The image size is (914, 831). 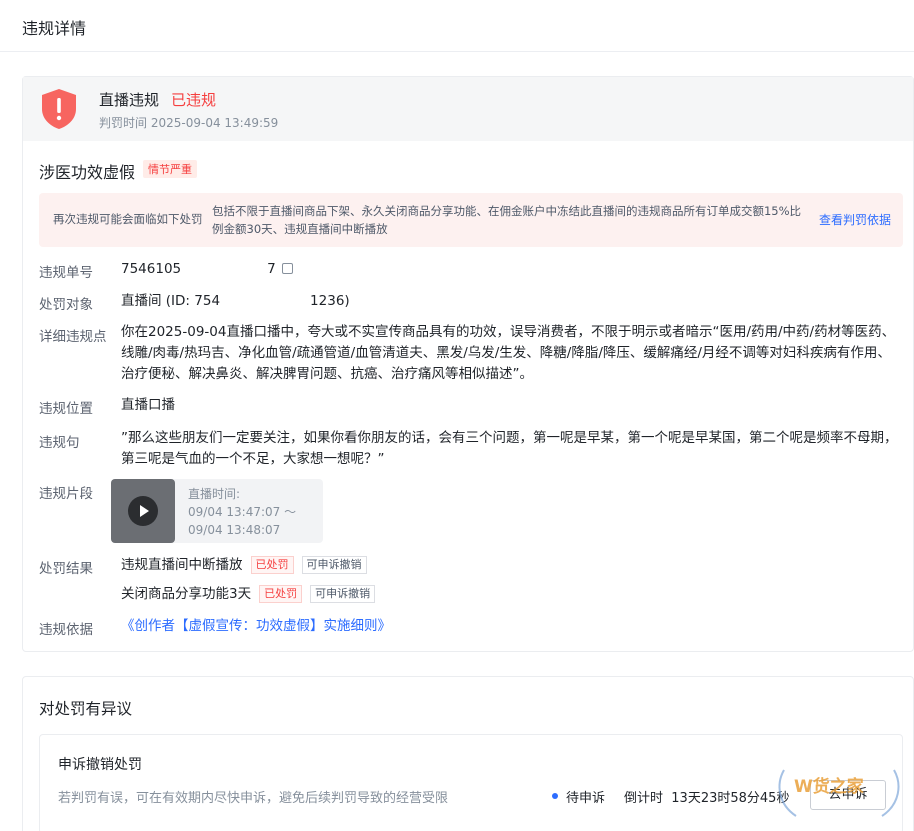 I want to click on appeal-description: 若判罚有误，可在有效期内尽快申诉，避免后续判罚导致的经营受限, so click(x=253, y=798).